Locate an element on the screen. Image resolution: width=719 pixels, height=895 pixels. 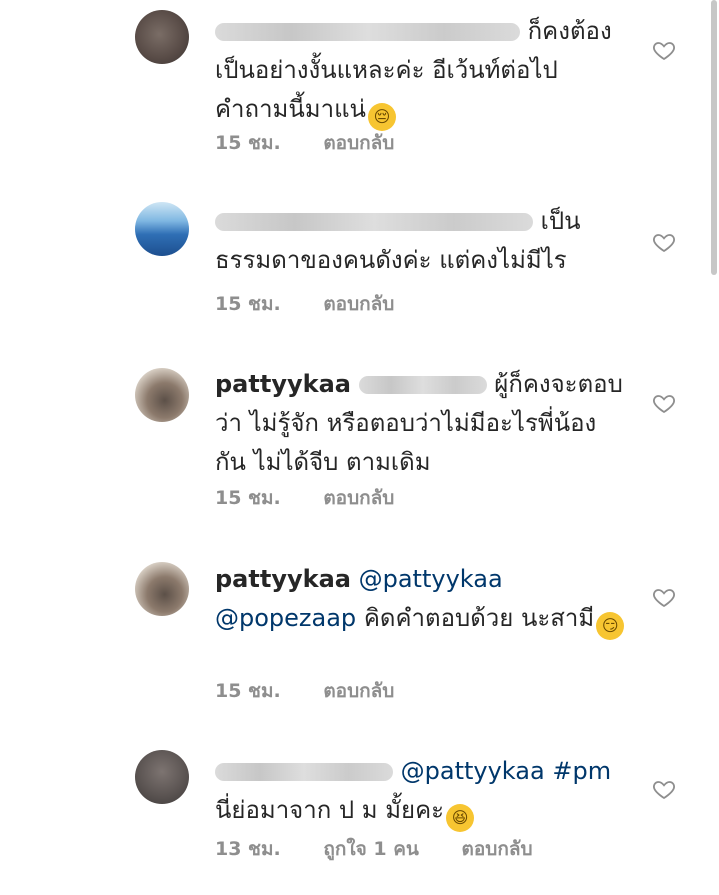
comment-meta: 13 ชม. ถูกใจ 1 คน ตอบกลับ is located at coordinates (392, 849).